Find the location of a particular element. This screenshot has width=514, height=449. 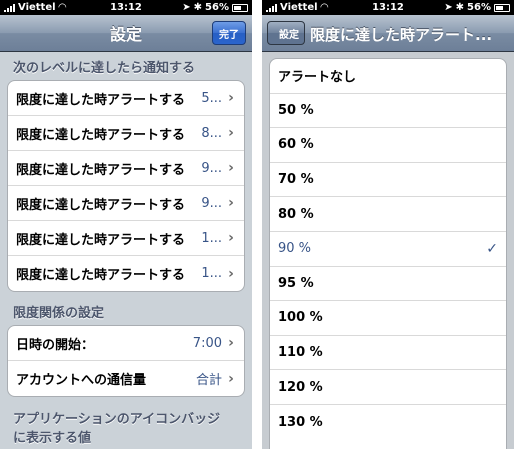

account-traffic-row: アカウントへの通信量 合計 › is located at coordinates (126, 378).